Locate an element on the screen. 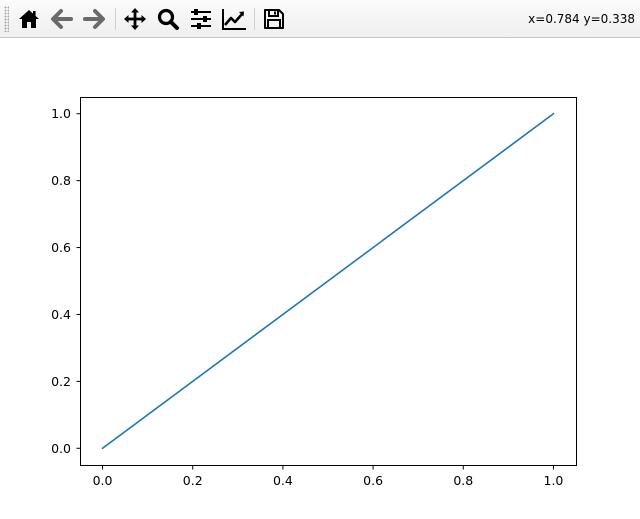  home-button is located at coordinates (29, 19).